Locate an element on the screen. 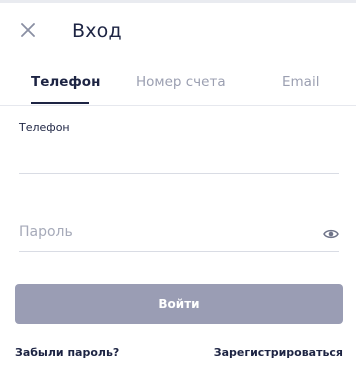 The width and height of the screenshot is (356, 390). password-input is located at coordinates (168, 232).